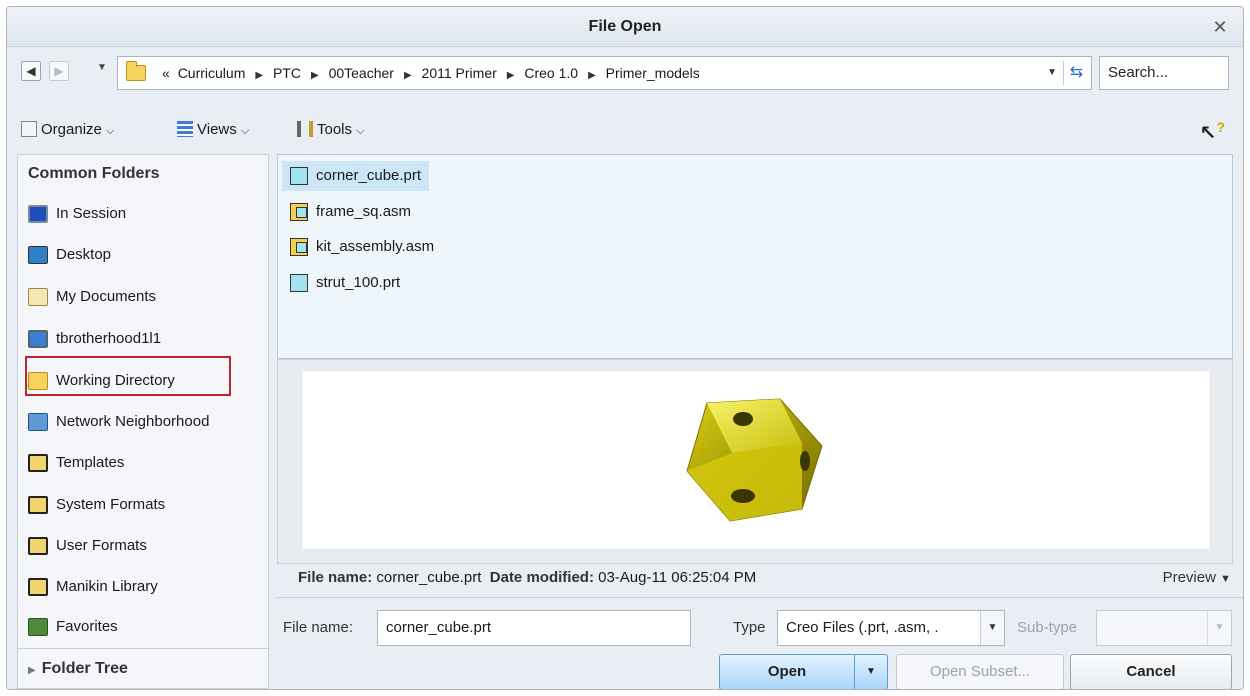 The image size is (1250, 696). Describe the element at coordinates (111, 504) in the screenshot. I see `sidebar-item-label: System Formats` at that location.